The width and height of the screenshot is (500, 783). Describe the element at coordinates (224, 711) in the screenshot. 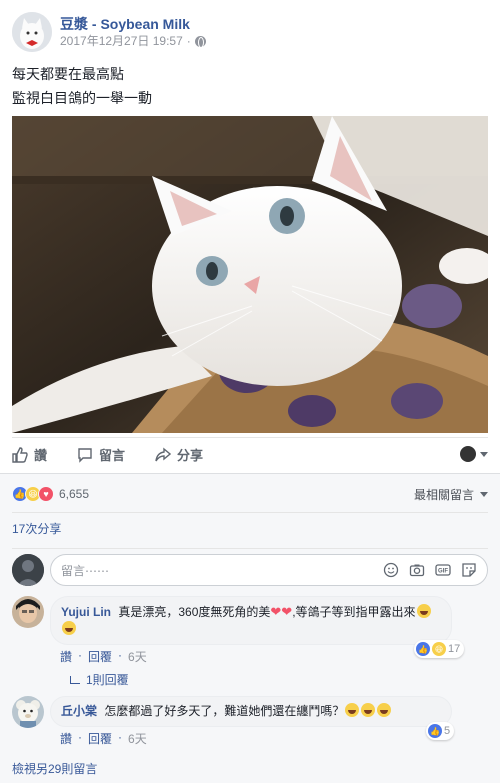

I see `comment-text: 怎麼都過了好多天了，難道她們還在纏鬥嗎？` at that location.